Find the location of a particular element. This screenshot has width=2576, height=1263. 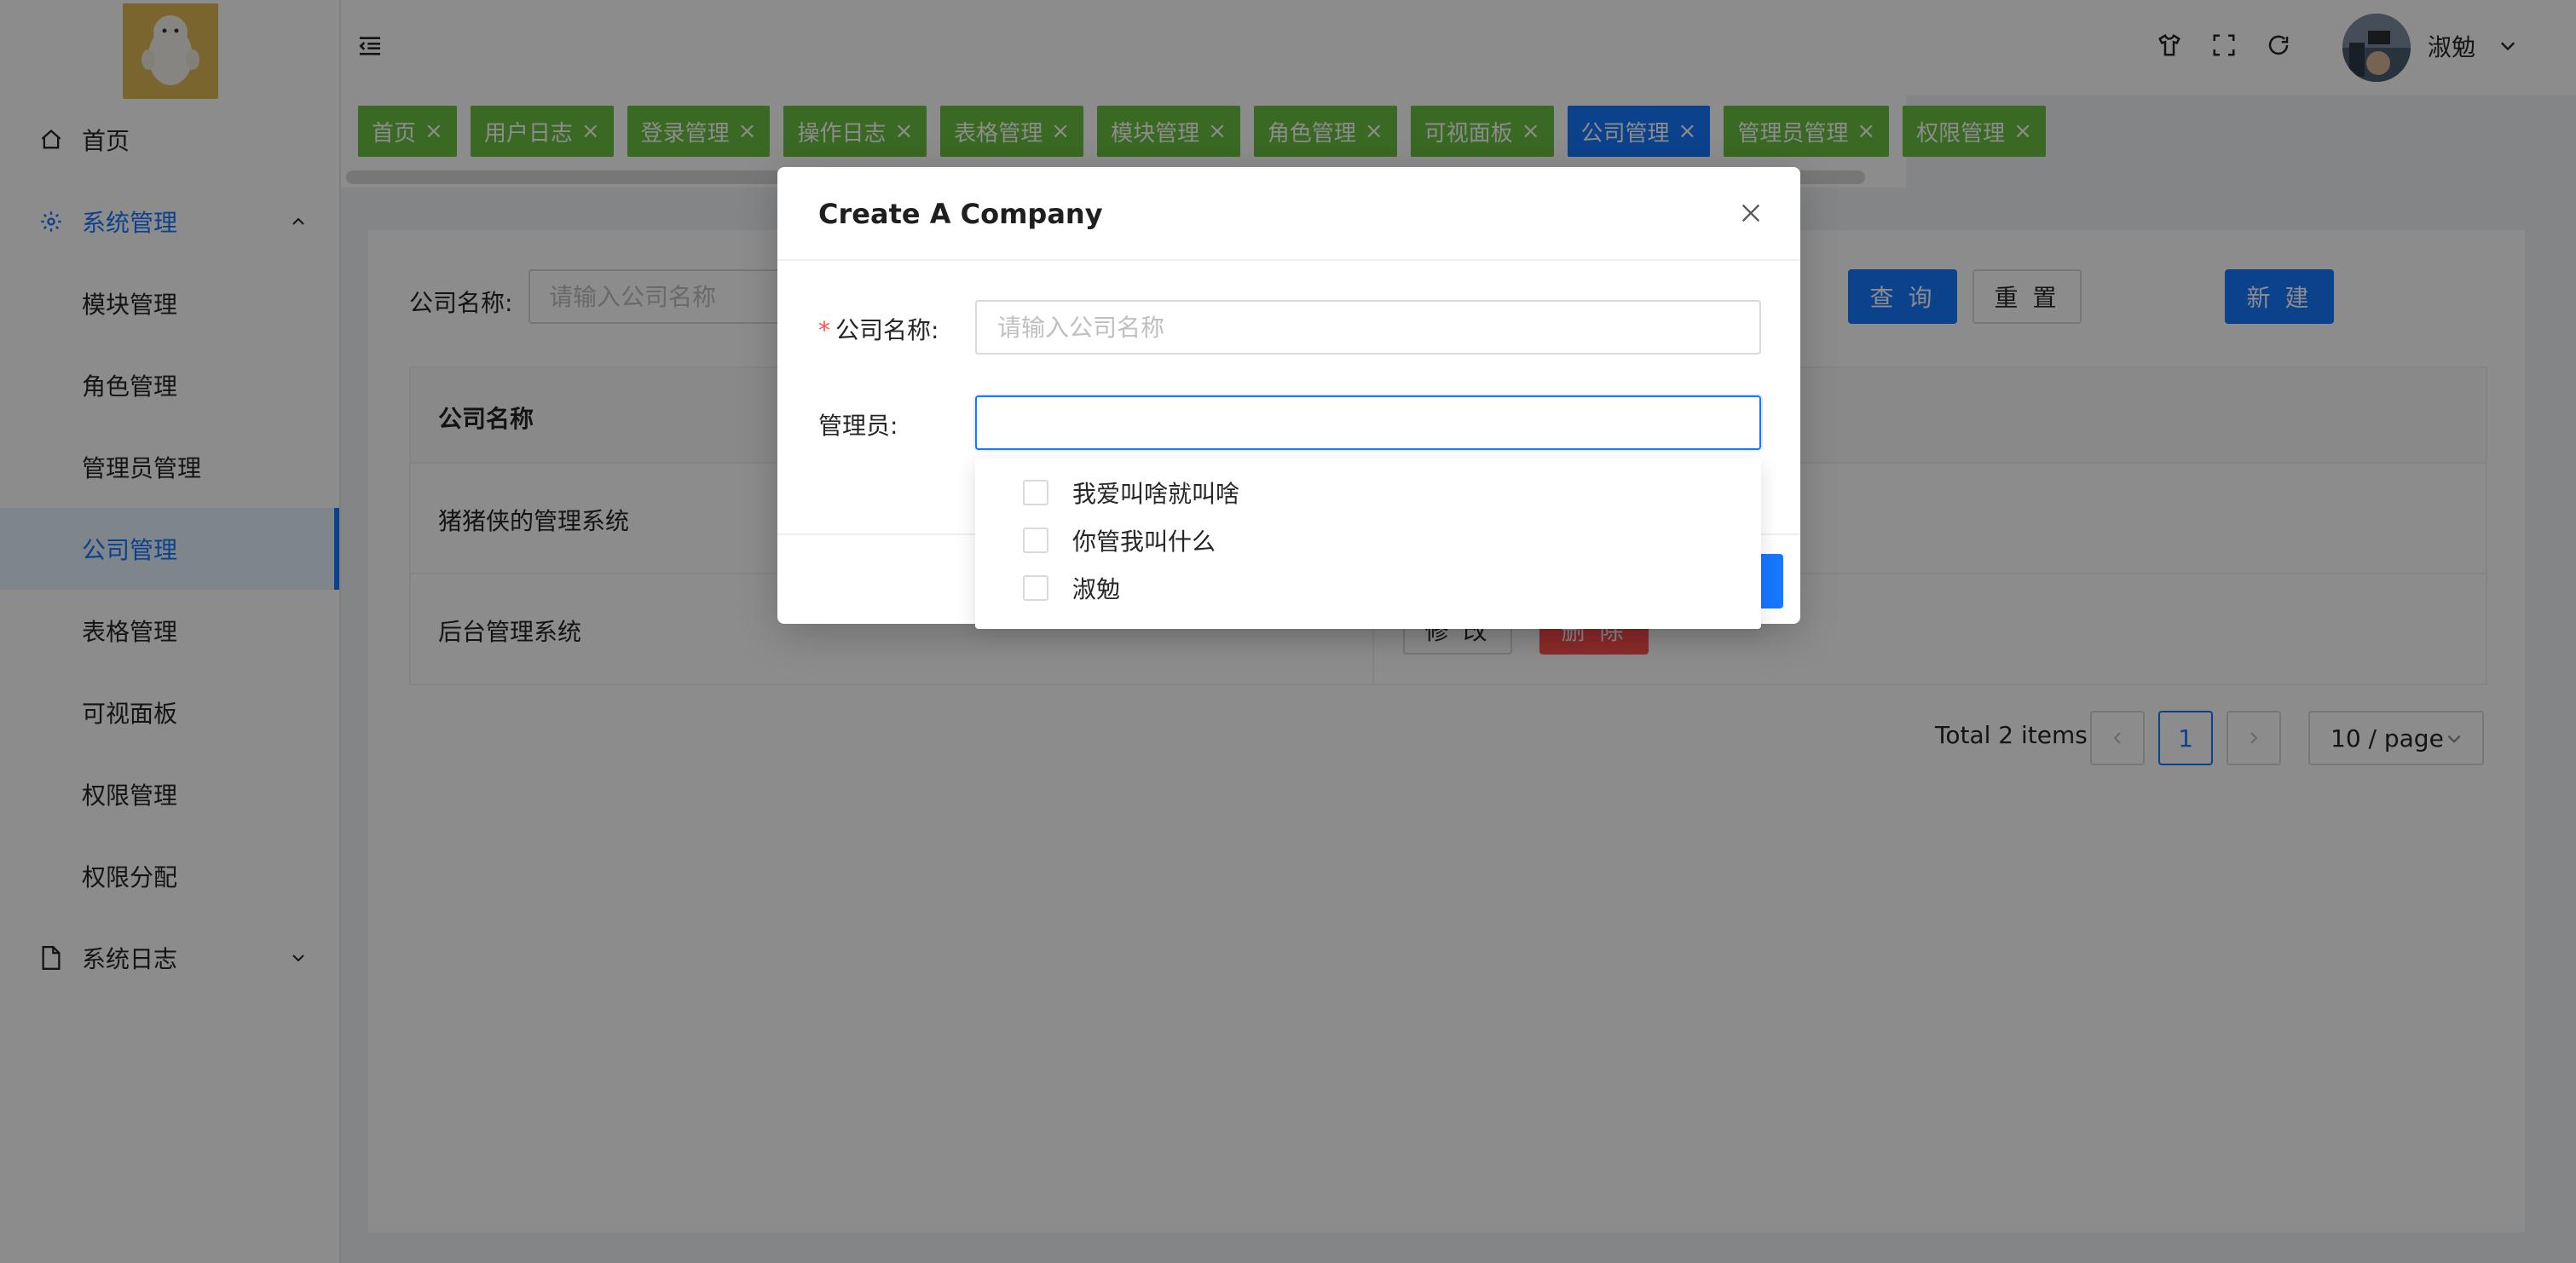

admin-option: 我爱叫啥就叫啥 is located at coordinates (1131, 492).